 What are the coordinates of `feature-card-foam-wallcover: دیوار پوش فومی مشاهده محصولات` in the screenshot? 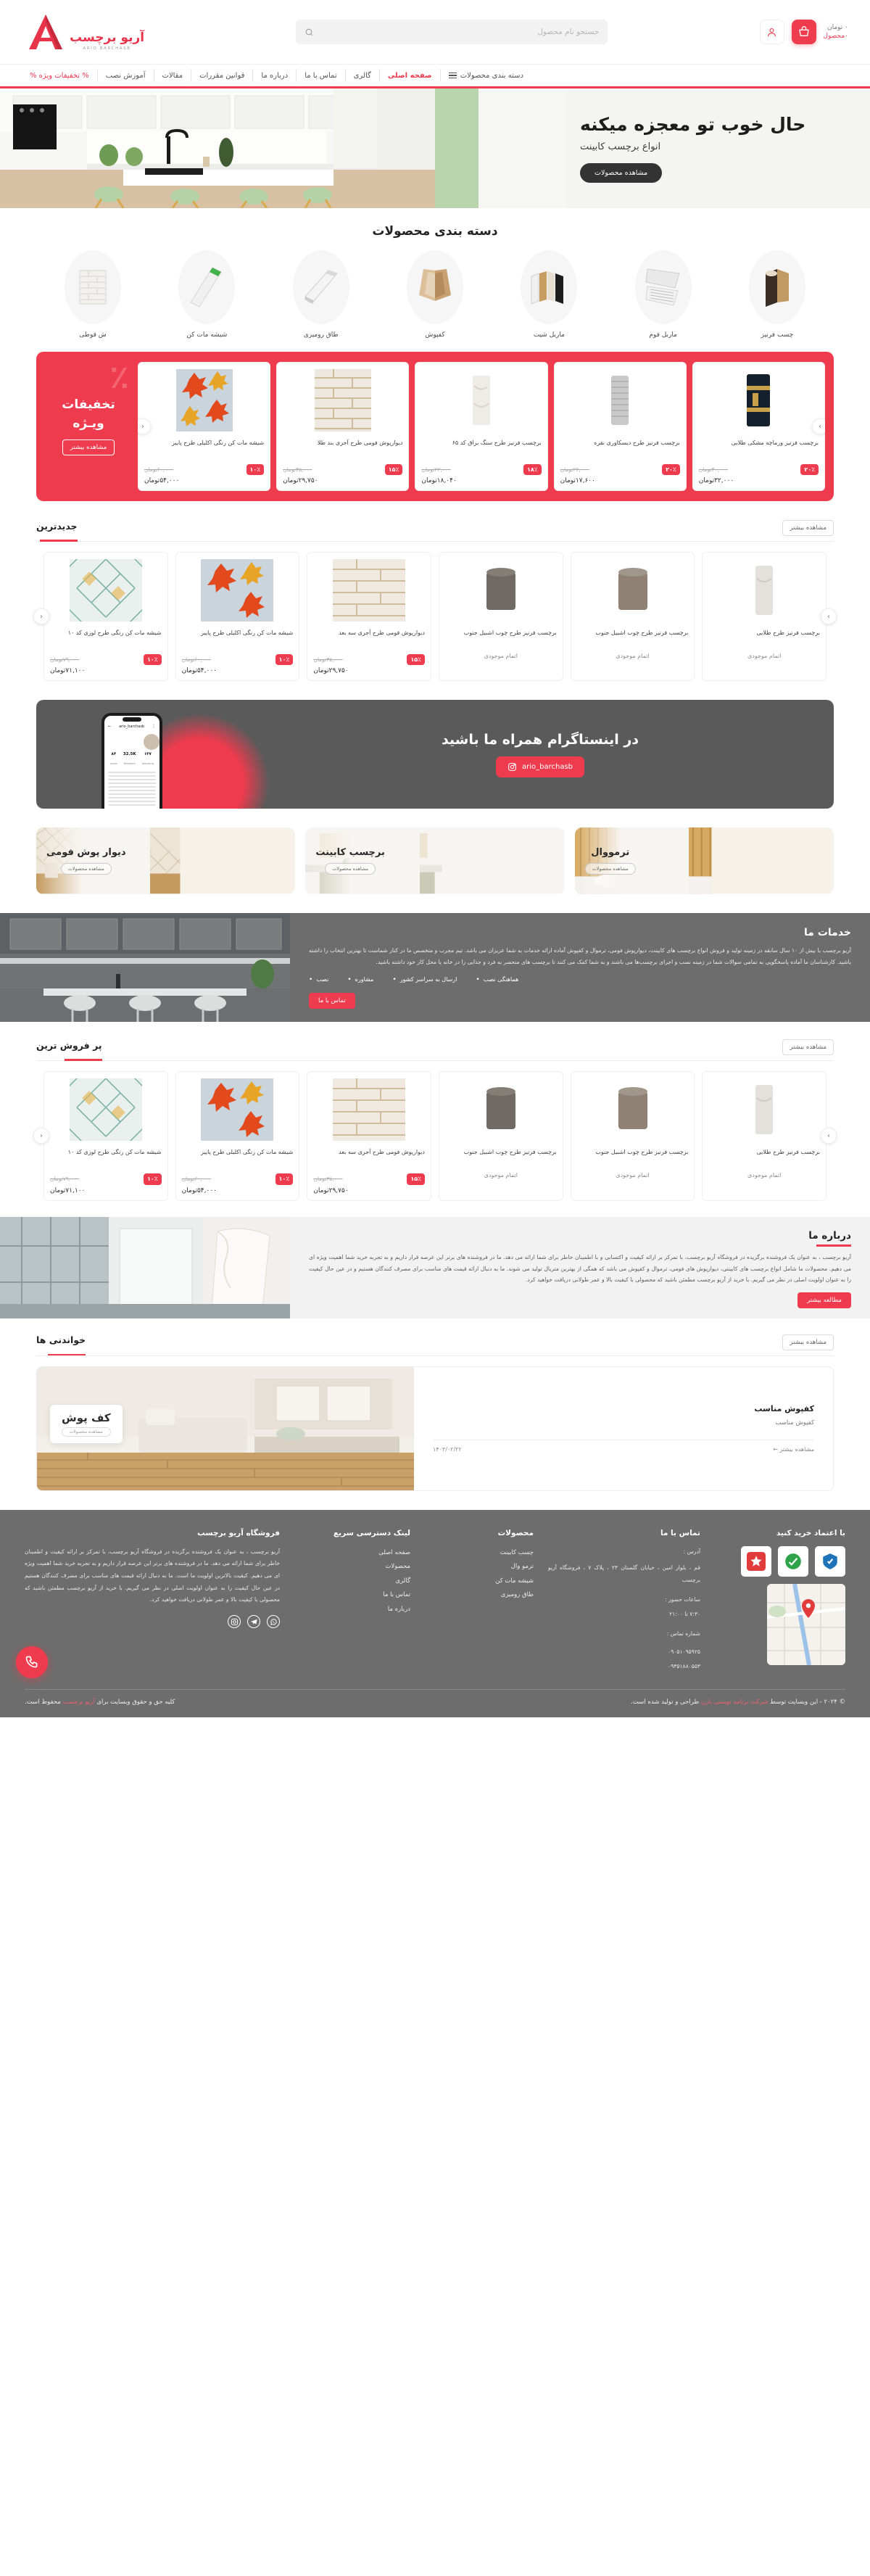 It's located at (166, 861).